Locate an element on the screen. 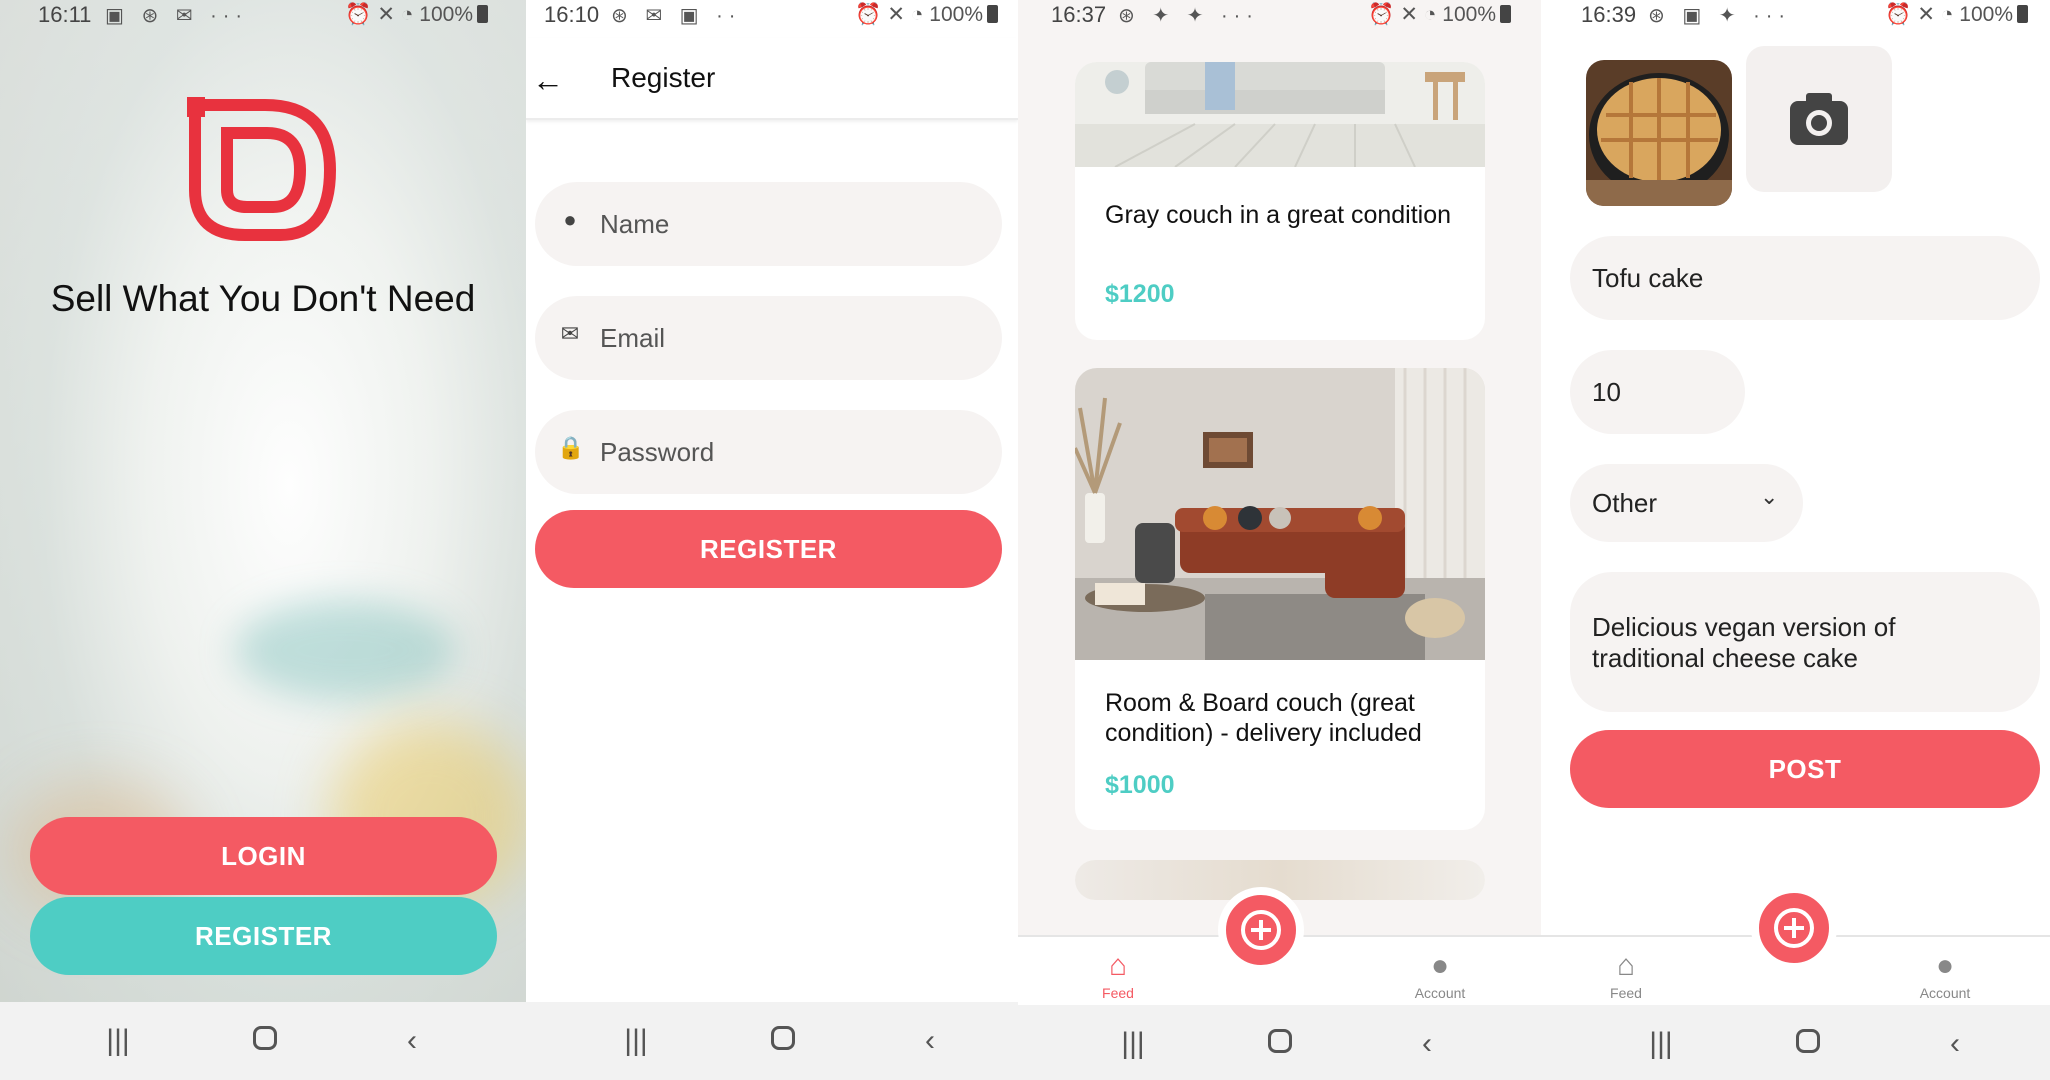 The width and height of the screenshot is (2050, 1080). person-icon: ● is located at coordinates (570, 219).